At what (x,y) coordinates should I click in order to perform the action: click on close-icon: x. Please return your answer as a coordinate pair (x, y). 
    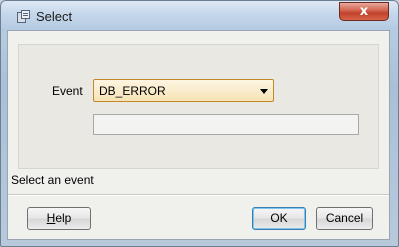
    Looking at the image, I should click on (364, 11).